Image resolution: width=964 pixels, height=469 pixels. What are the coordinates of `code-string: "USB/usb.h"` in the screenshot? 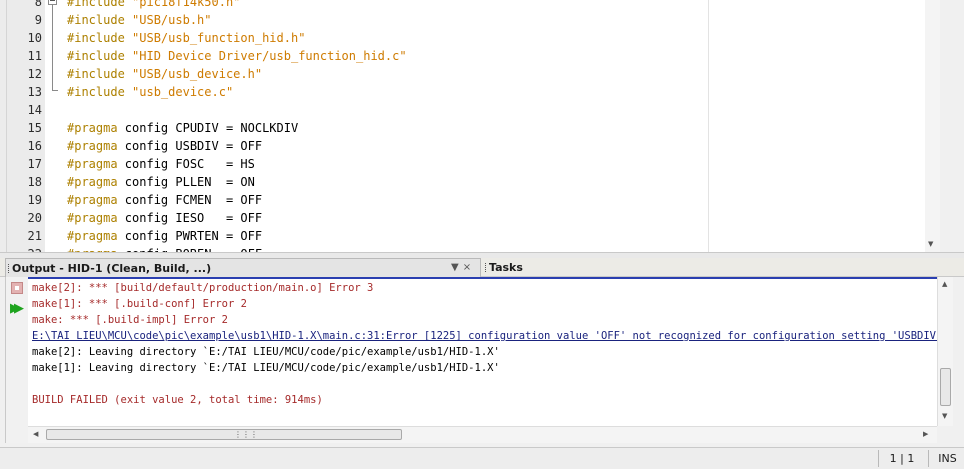 It's located at (172, 20).